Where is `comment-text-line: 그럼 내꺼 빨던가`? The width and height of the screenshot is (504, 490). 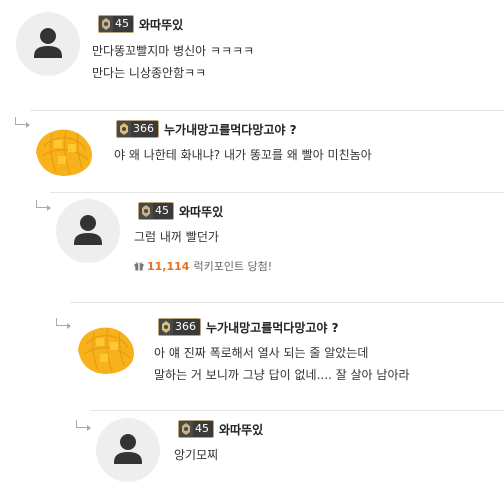 comment-text-line: 그럼 내꺼 빨던가 is located at coordinates (176, 237).